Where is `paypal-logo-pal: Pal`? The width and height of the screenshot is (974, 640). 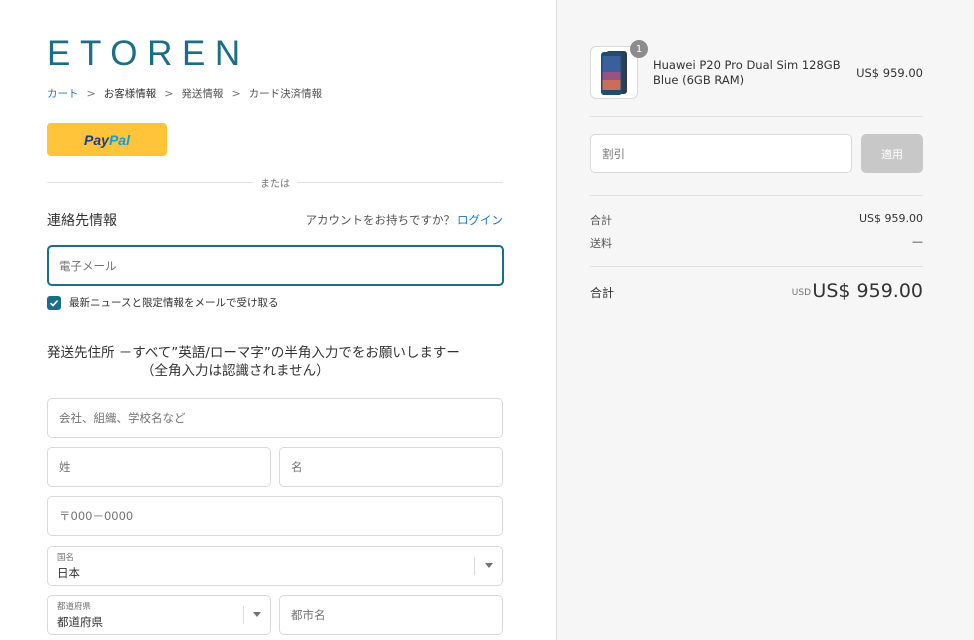 paypal-logo-pal: Pal is located at coordinates (119, 139).